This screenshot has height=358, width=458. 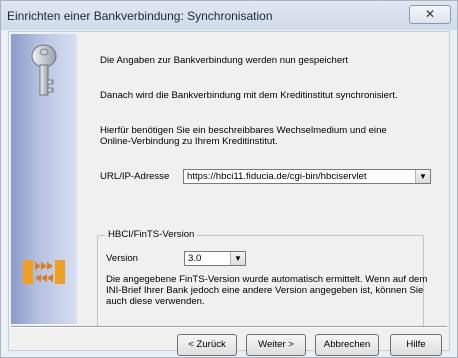 I want to click on close-button: ✕, so click(x=430, y=14).